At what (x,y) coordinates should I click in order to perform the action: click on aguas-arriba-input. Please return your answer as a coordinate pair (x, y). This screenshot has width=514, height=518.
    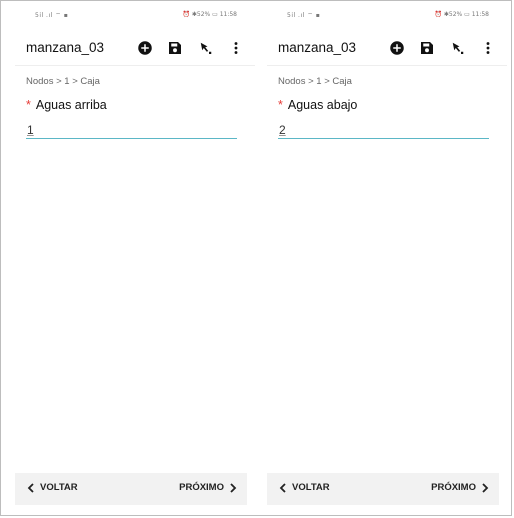
    Looking at the image, I should click on (131, 130).